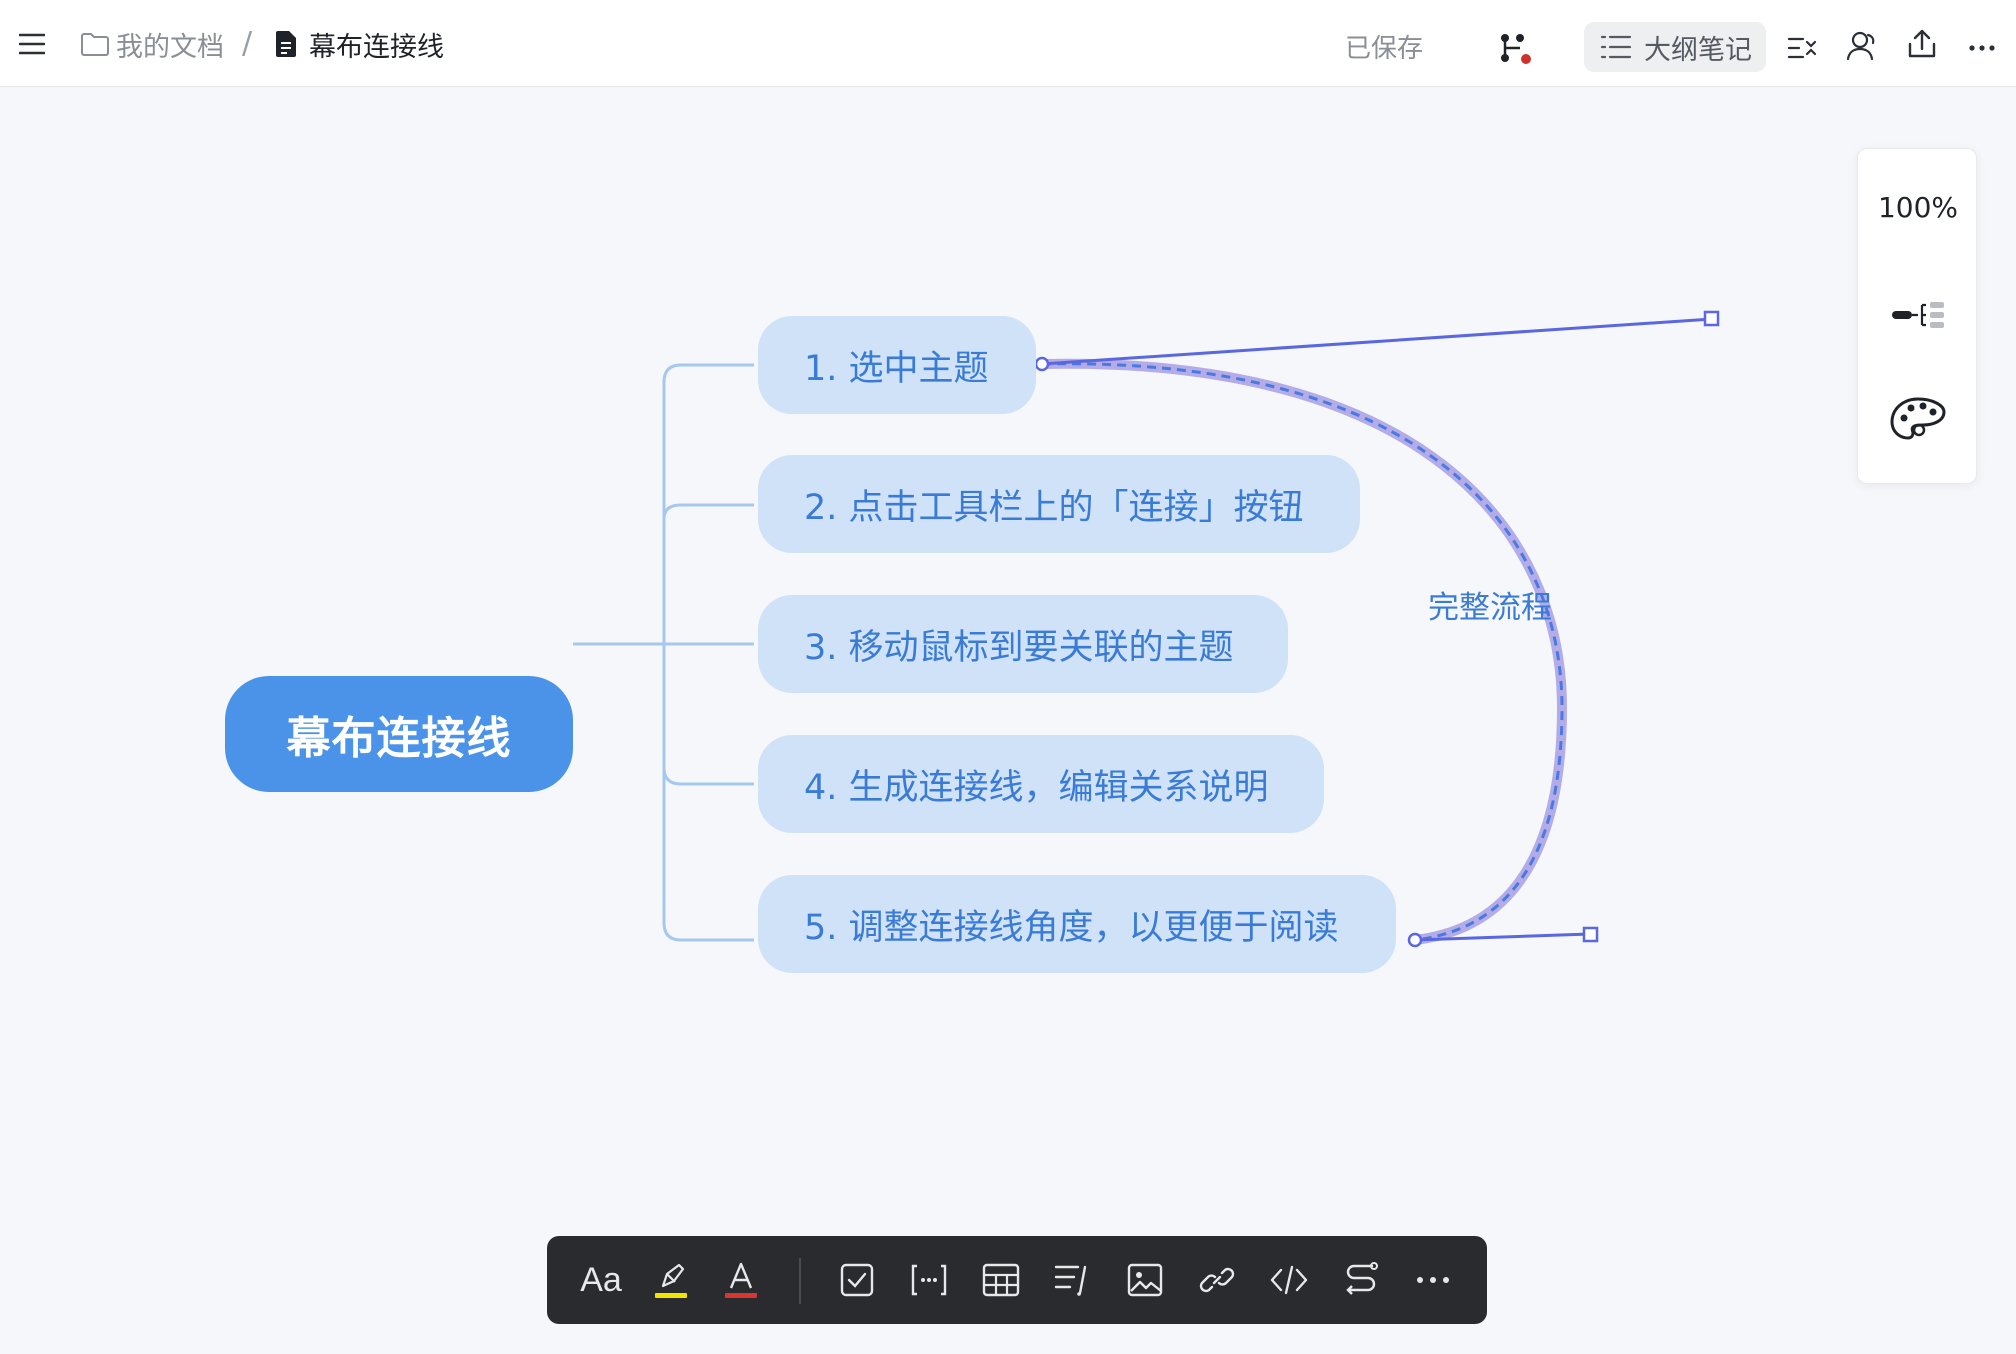  Describe the element at coordinates (1023, 644) in the screenshot. I see `topic-3: 3. 移动鼠标到要关联的主题` at that location.